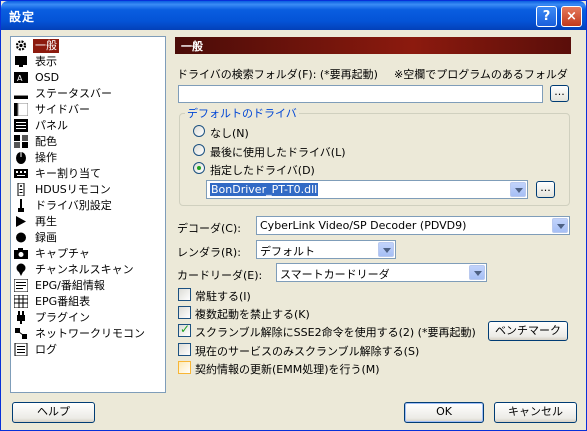 Image resolution: width=587 pixels, height=431 pixels. What do you see at coordinates (46, 157) in the screenshot?
I see `sidebar-item-label: 操作` at bounding box center [46, 157].